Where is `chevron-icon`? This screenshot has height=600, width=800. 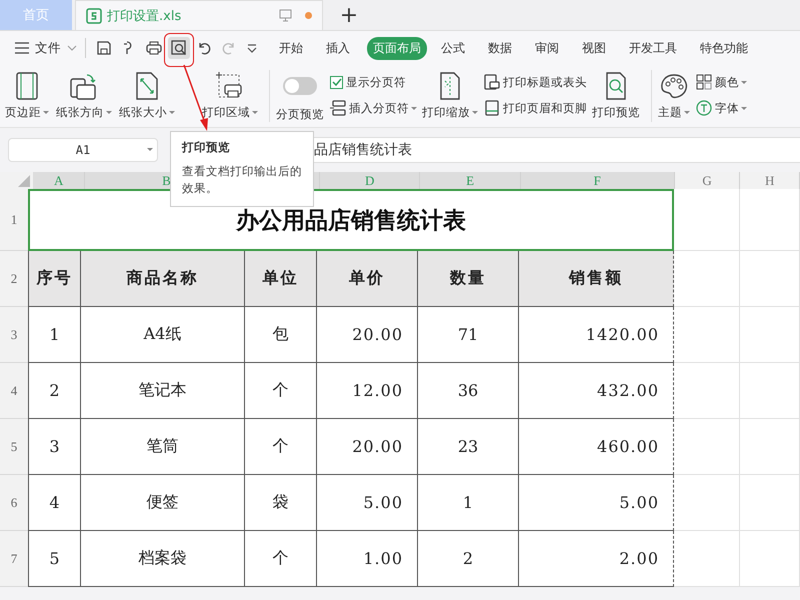
chevron-icon is located at coordinates (72, 48).